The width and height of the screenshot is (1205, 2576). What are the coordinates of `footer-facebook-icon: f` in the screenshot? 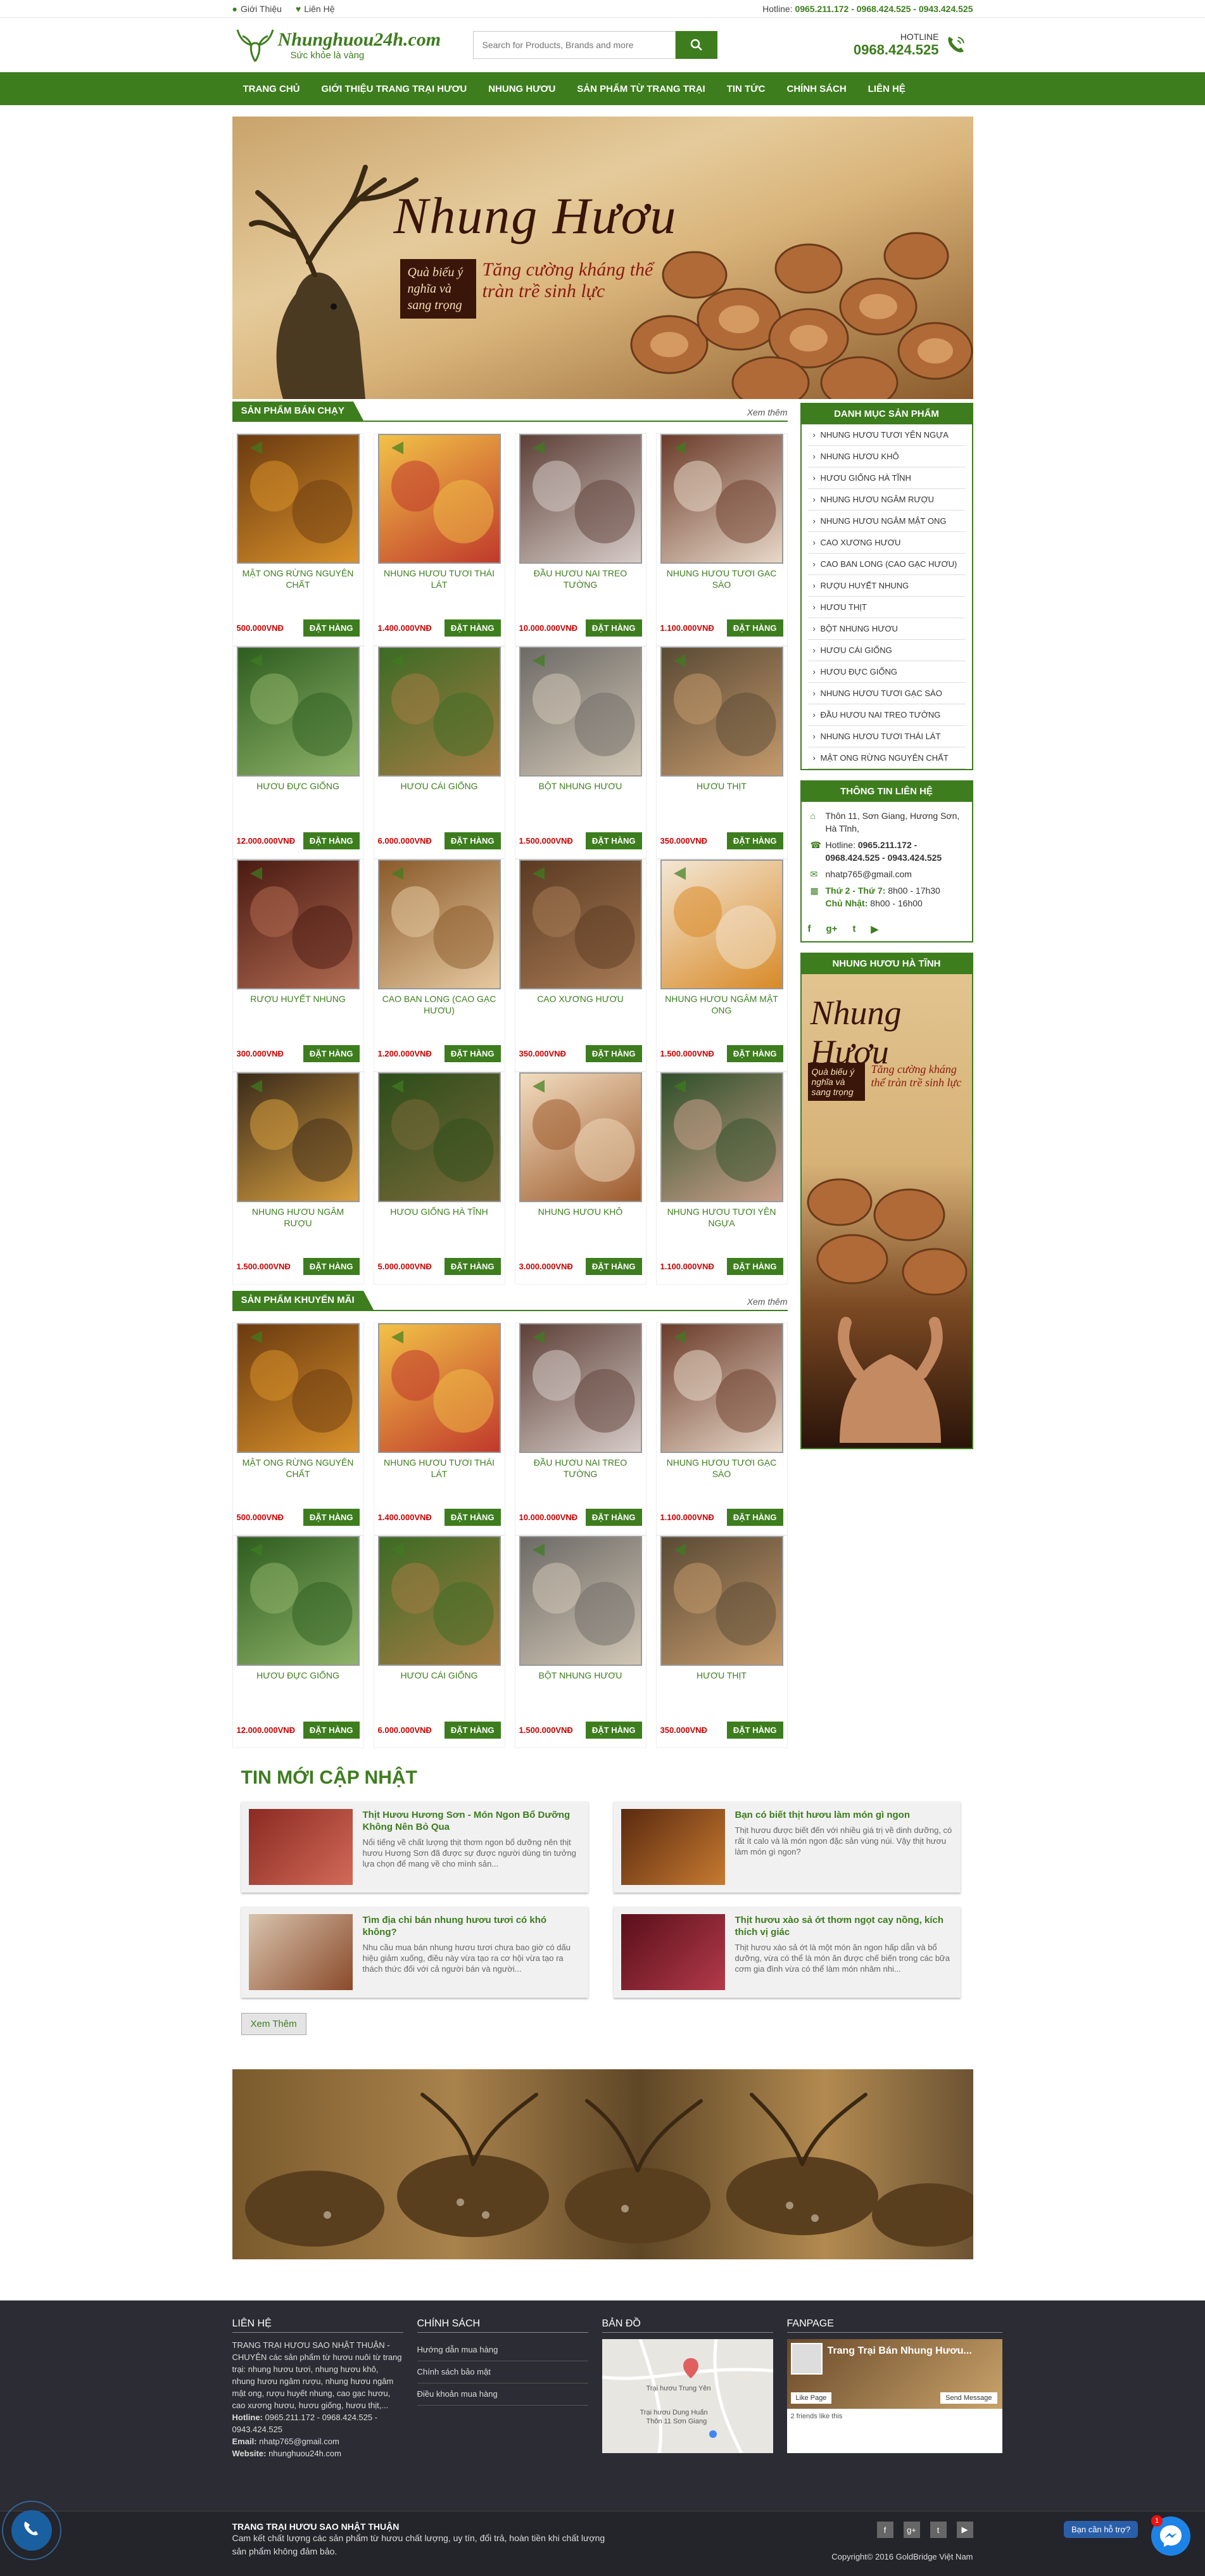 It's located at (884, 2530).